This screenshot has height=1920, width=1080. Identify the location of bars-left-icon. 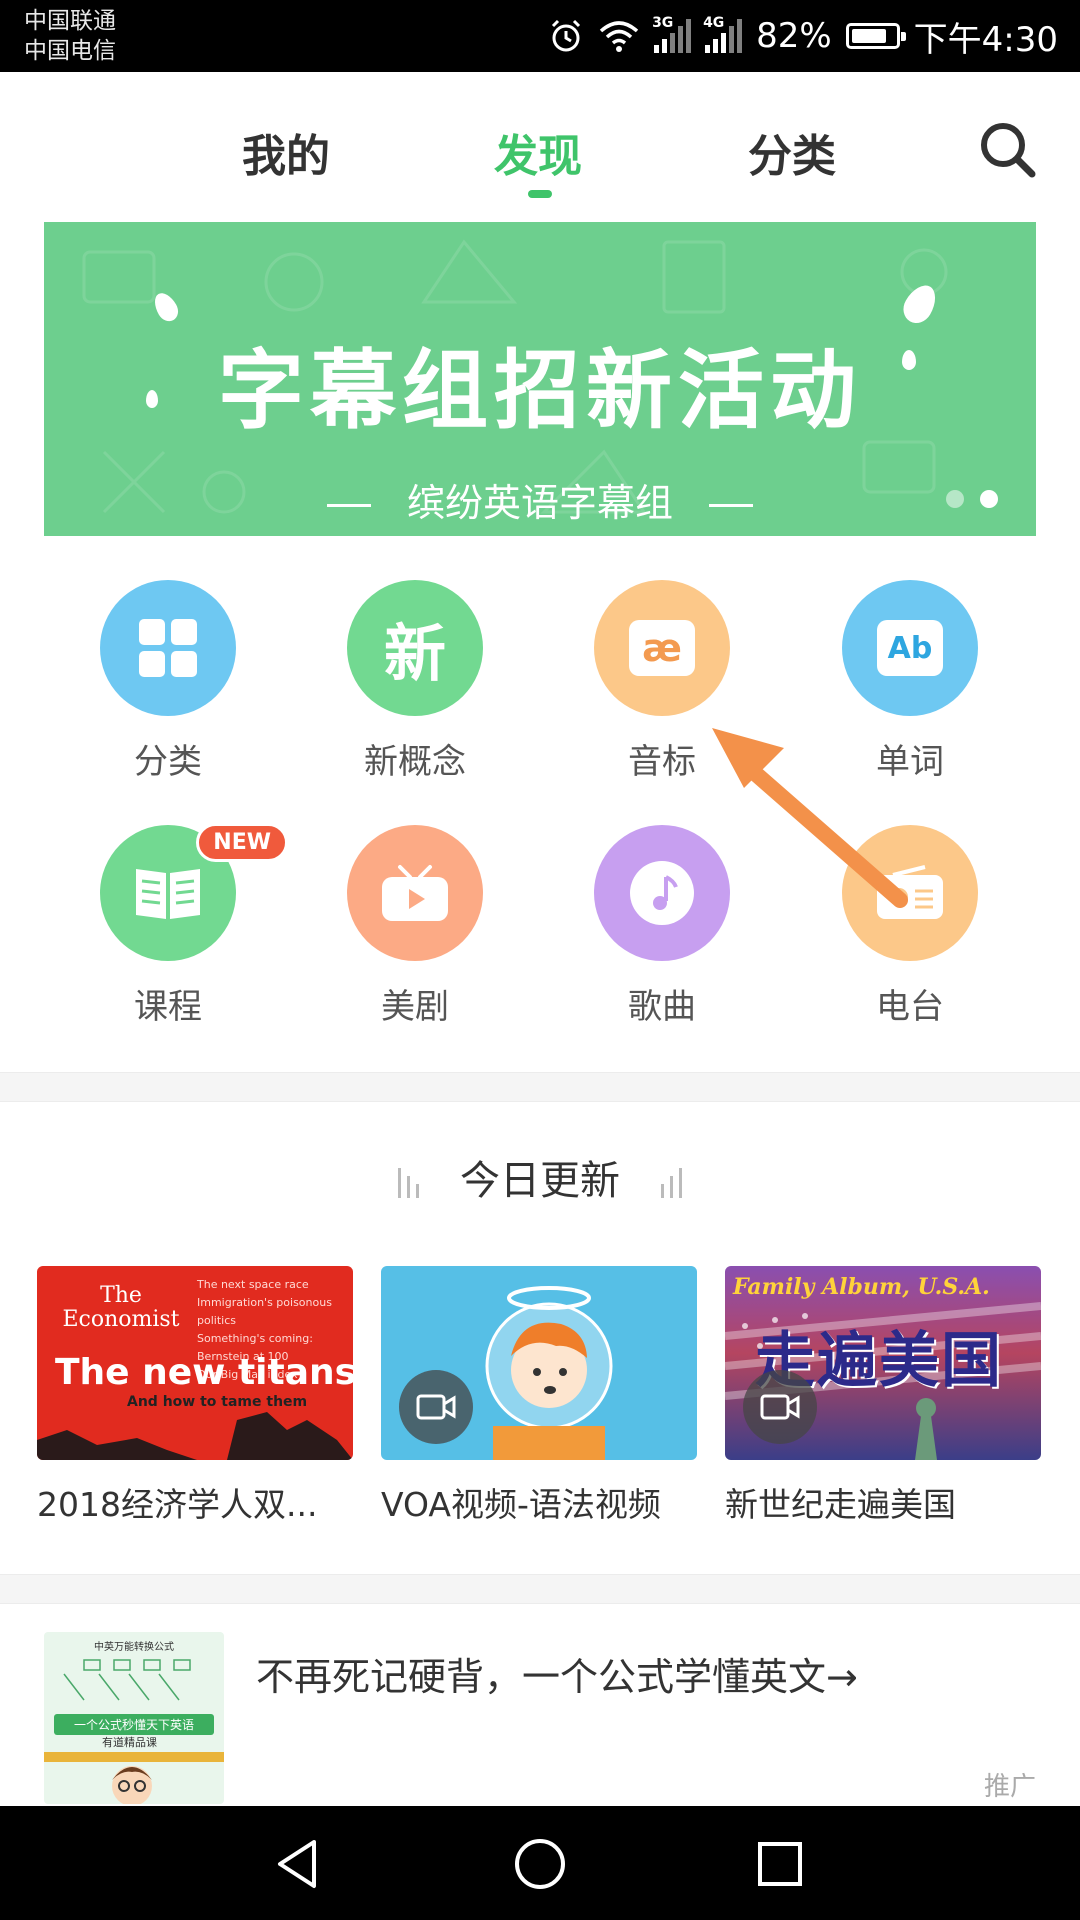
(409, 1183).